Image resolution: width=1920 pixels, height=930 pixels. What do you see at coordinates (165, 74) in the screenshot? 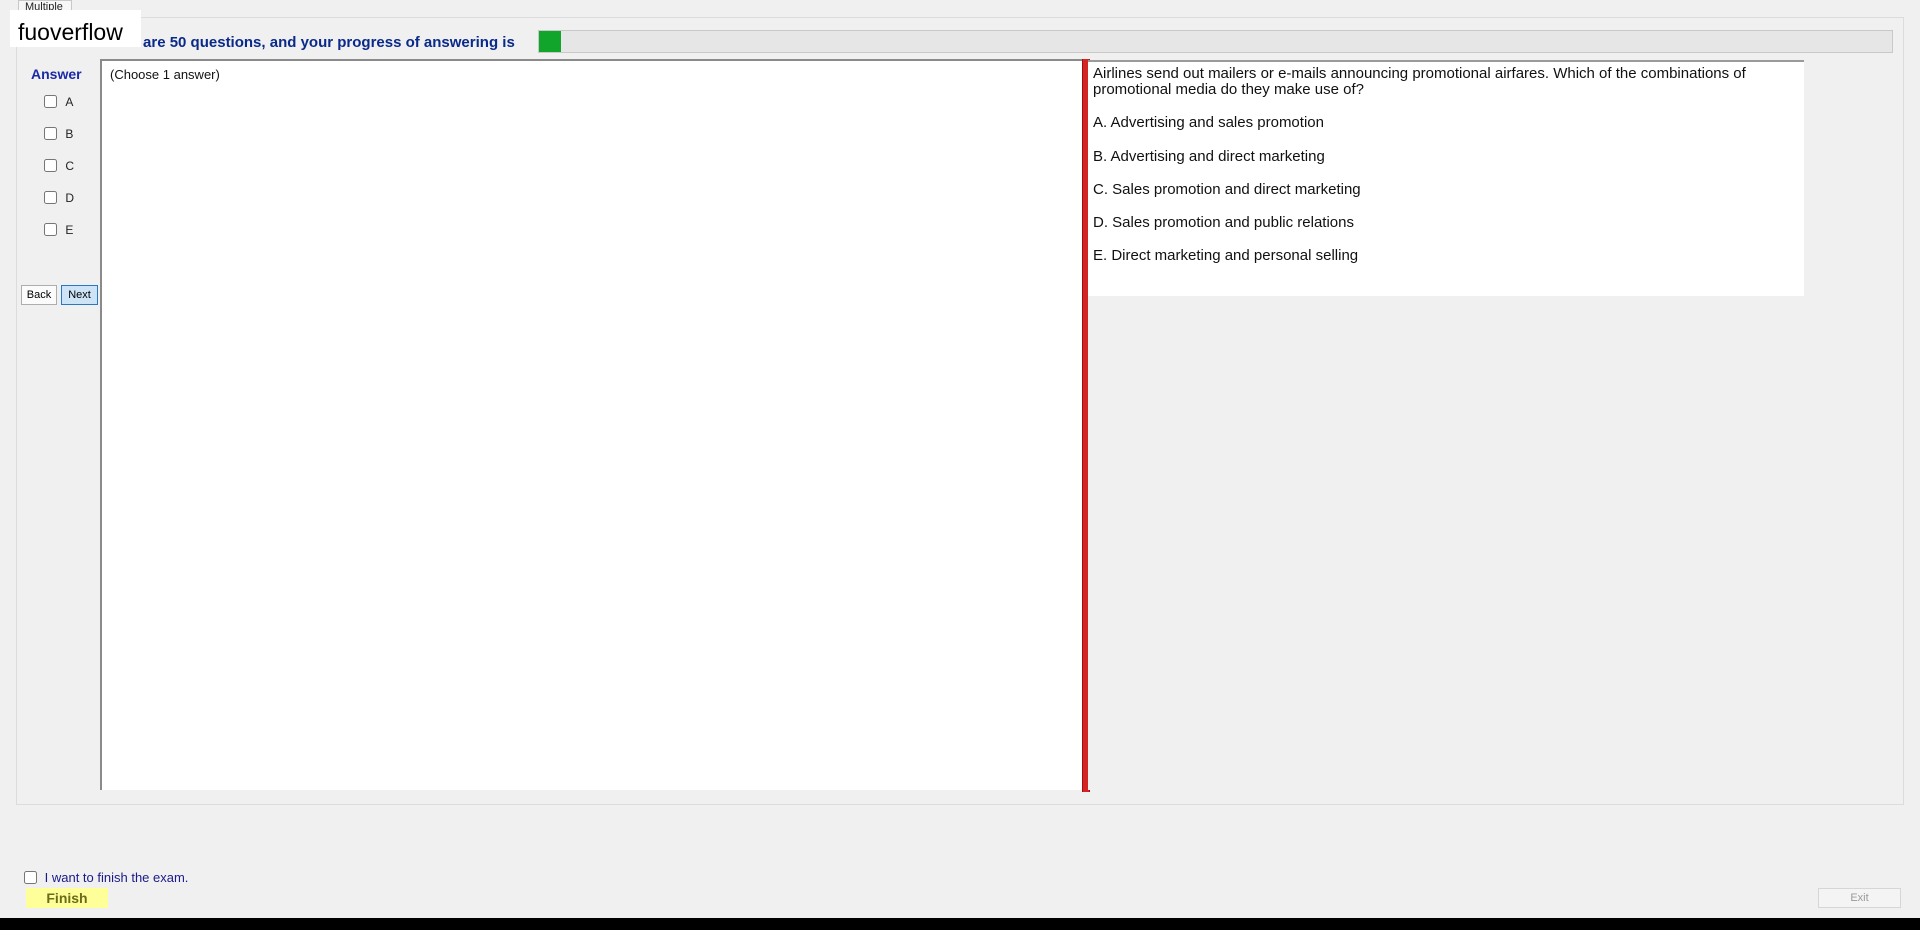
I see `choose-instruction: (Choose 1 answer)` at bounding box center [165, 74].